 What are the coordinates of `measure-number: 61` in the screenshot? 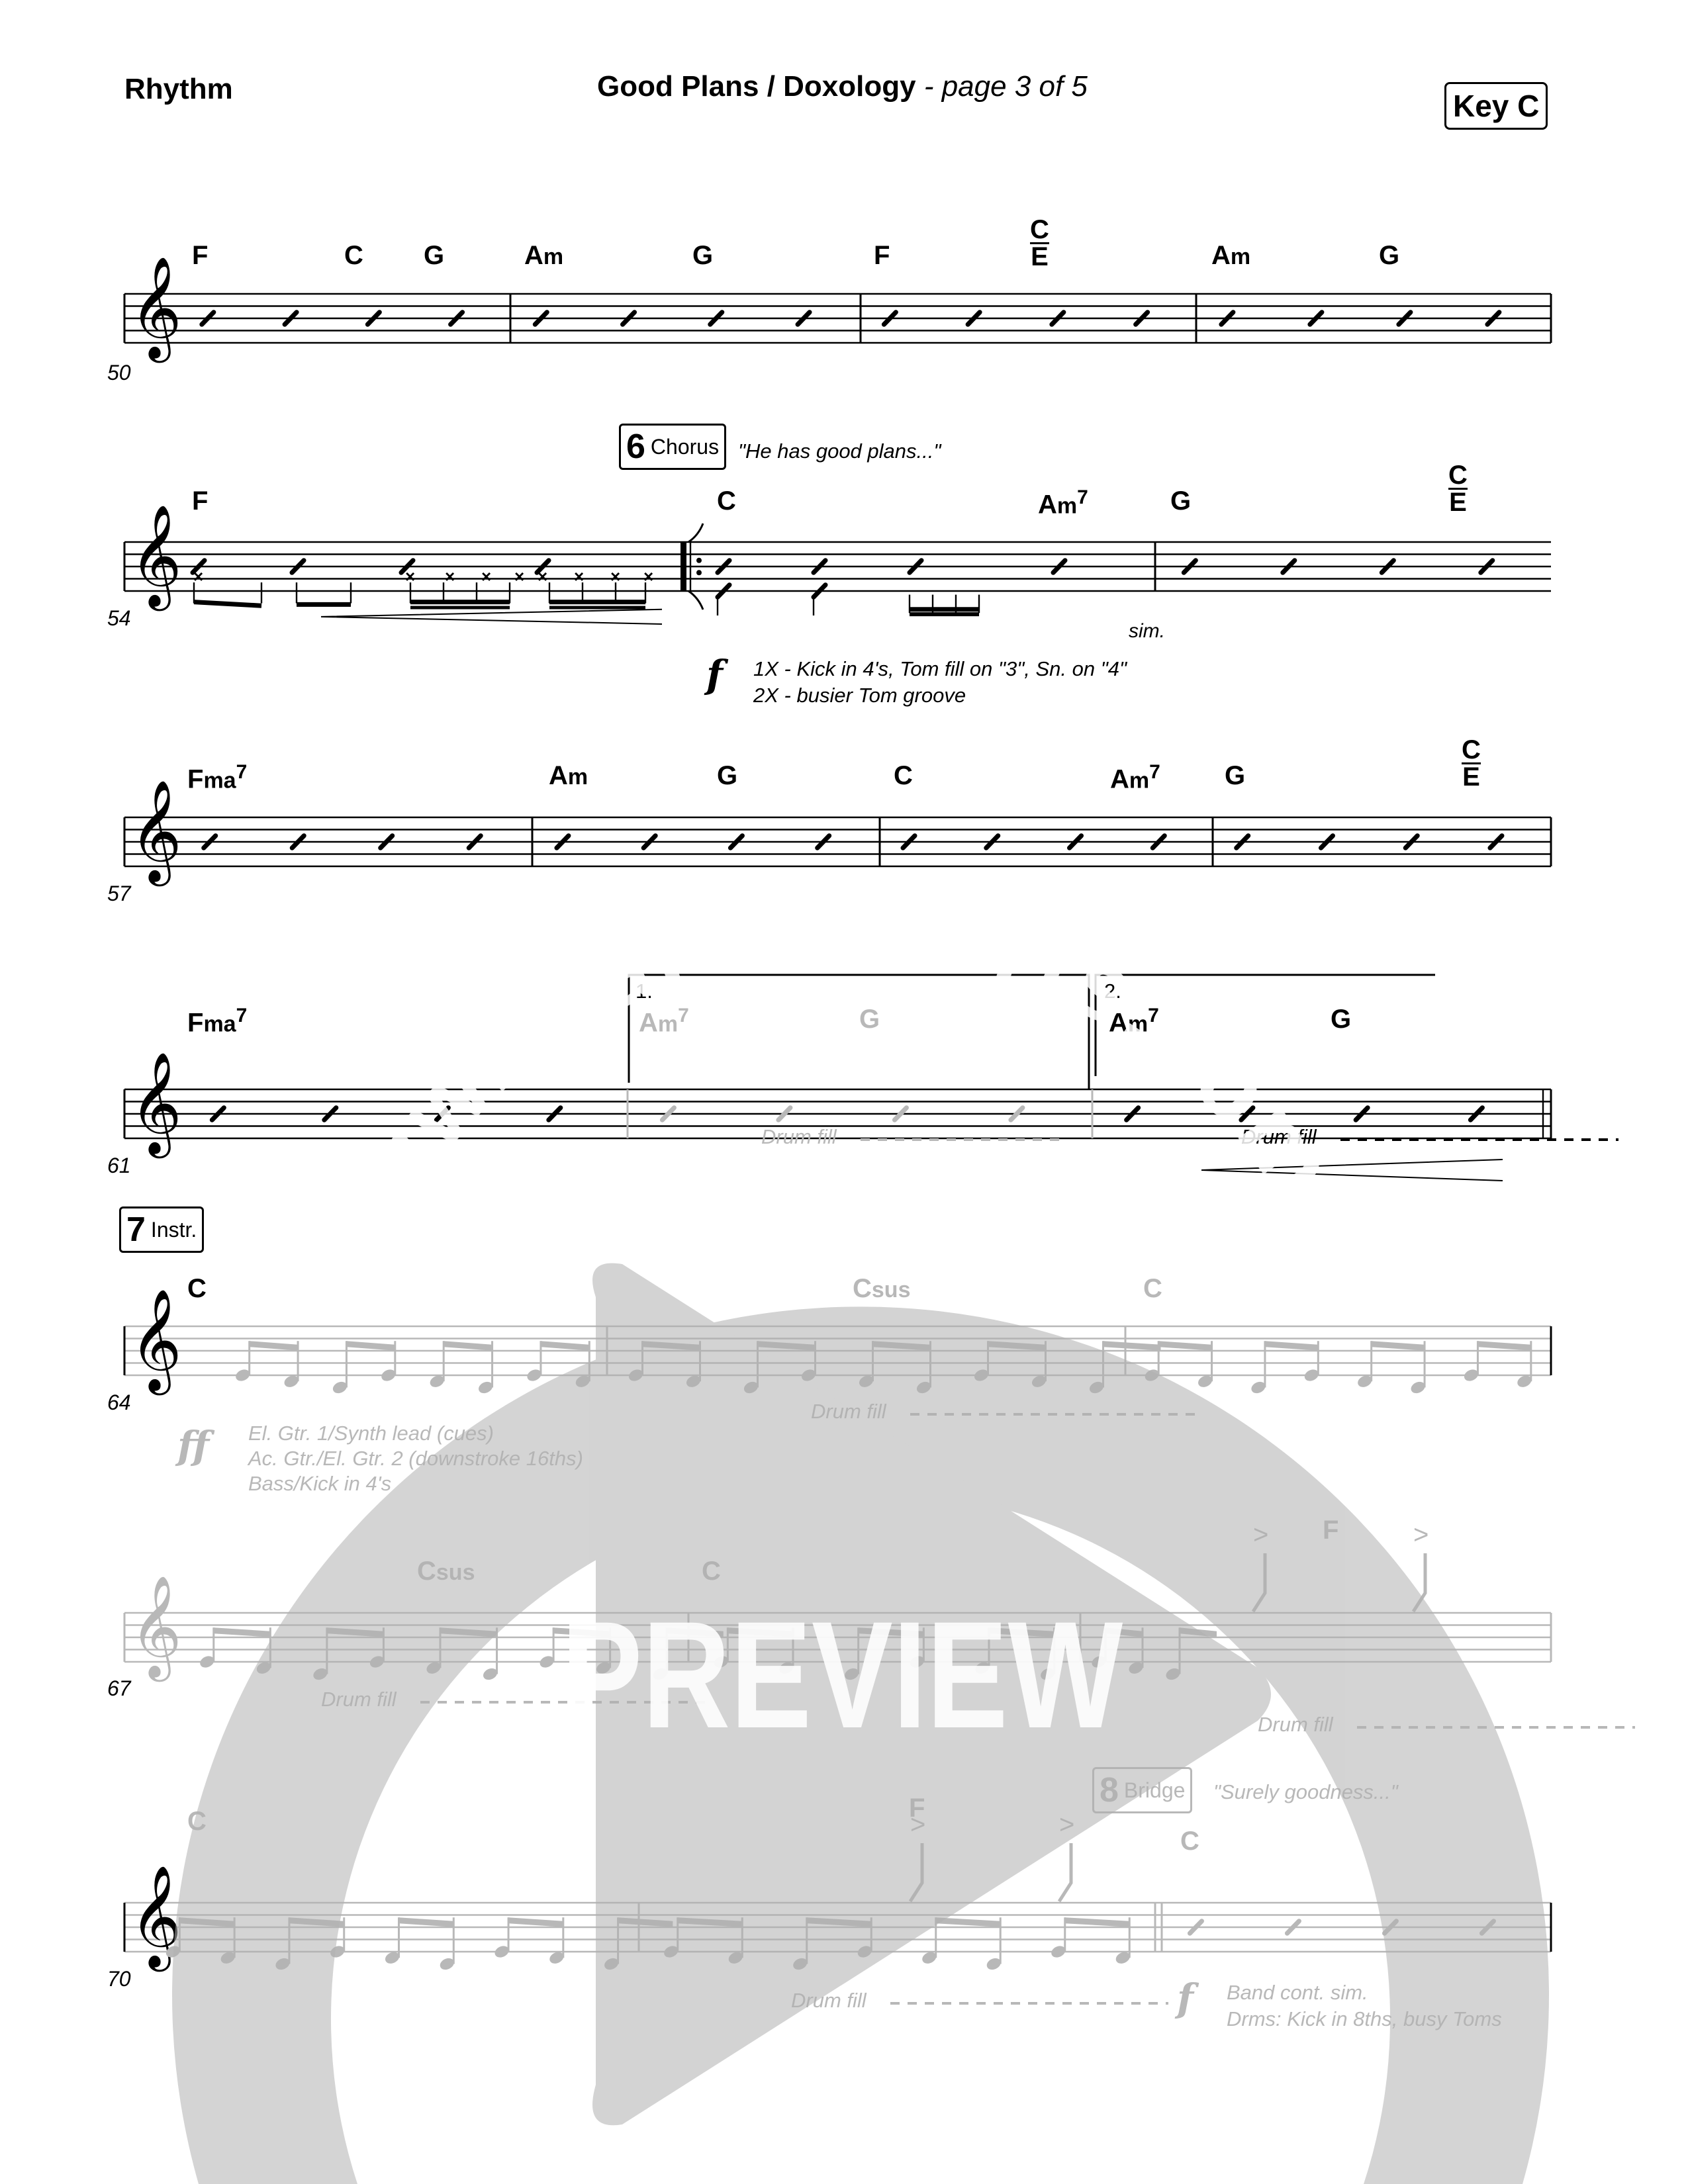 It's located at (119, 1165).